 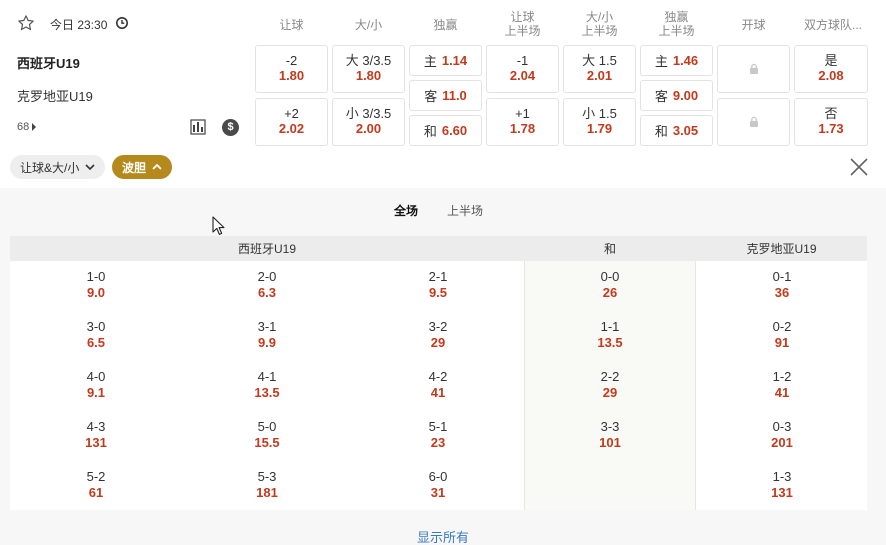 I want to click on score-label: 1-0, so click(x=96, y=276).